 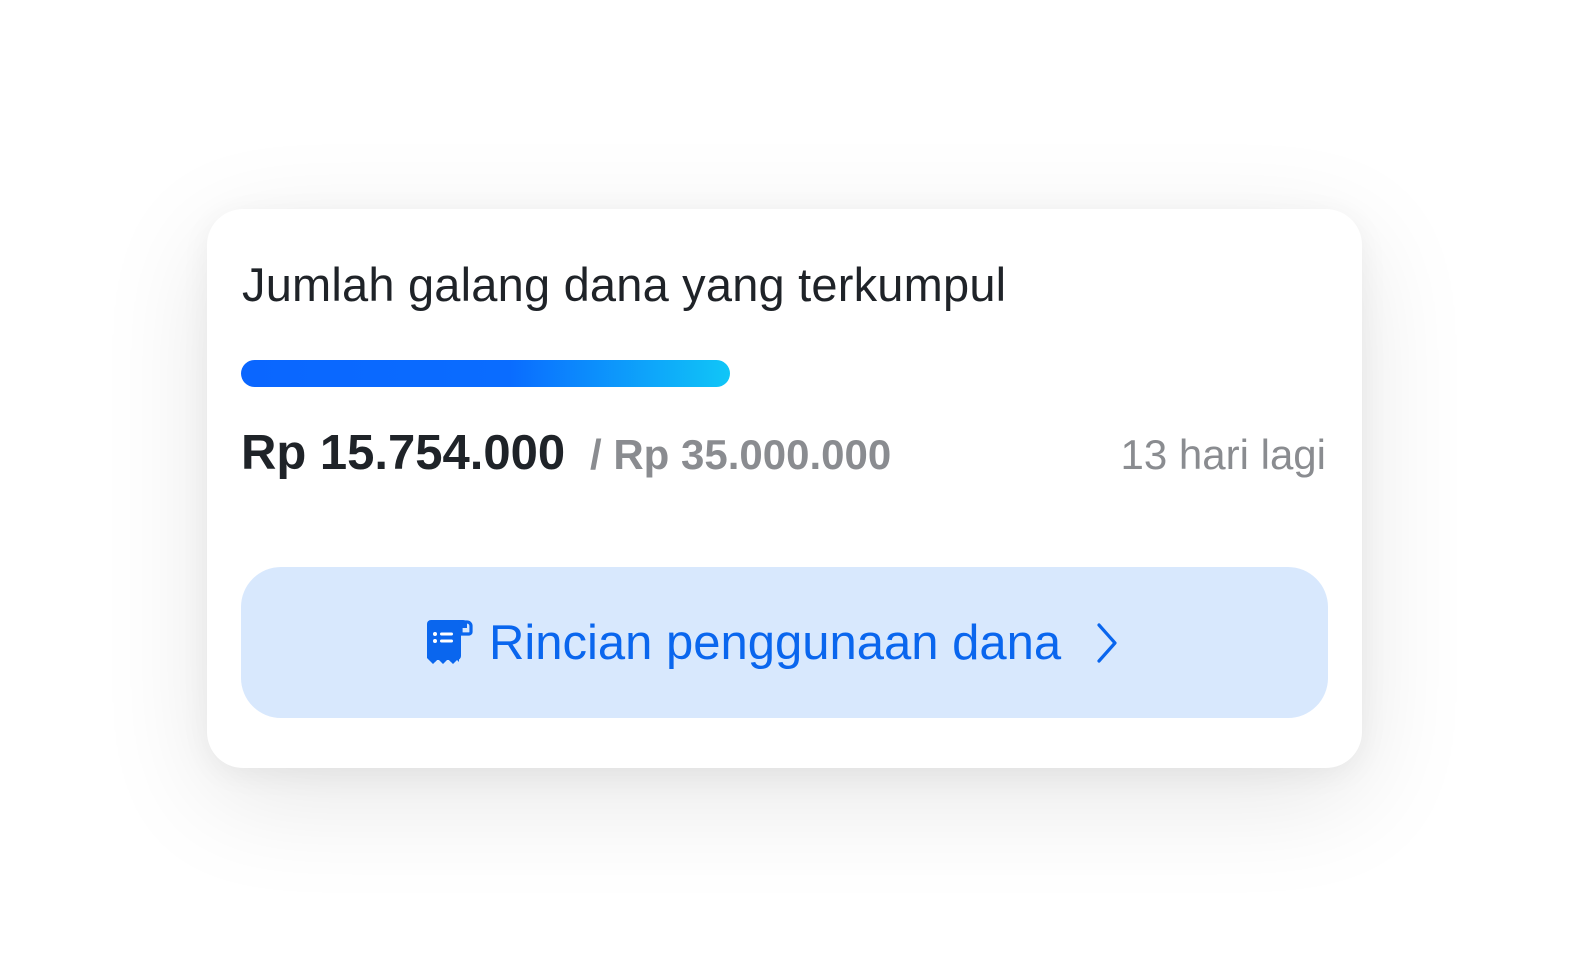 What do you see at coordinates (485, 373) in the screenshot?
I see `progress-fill` at bounding box center [485, 373].